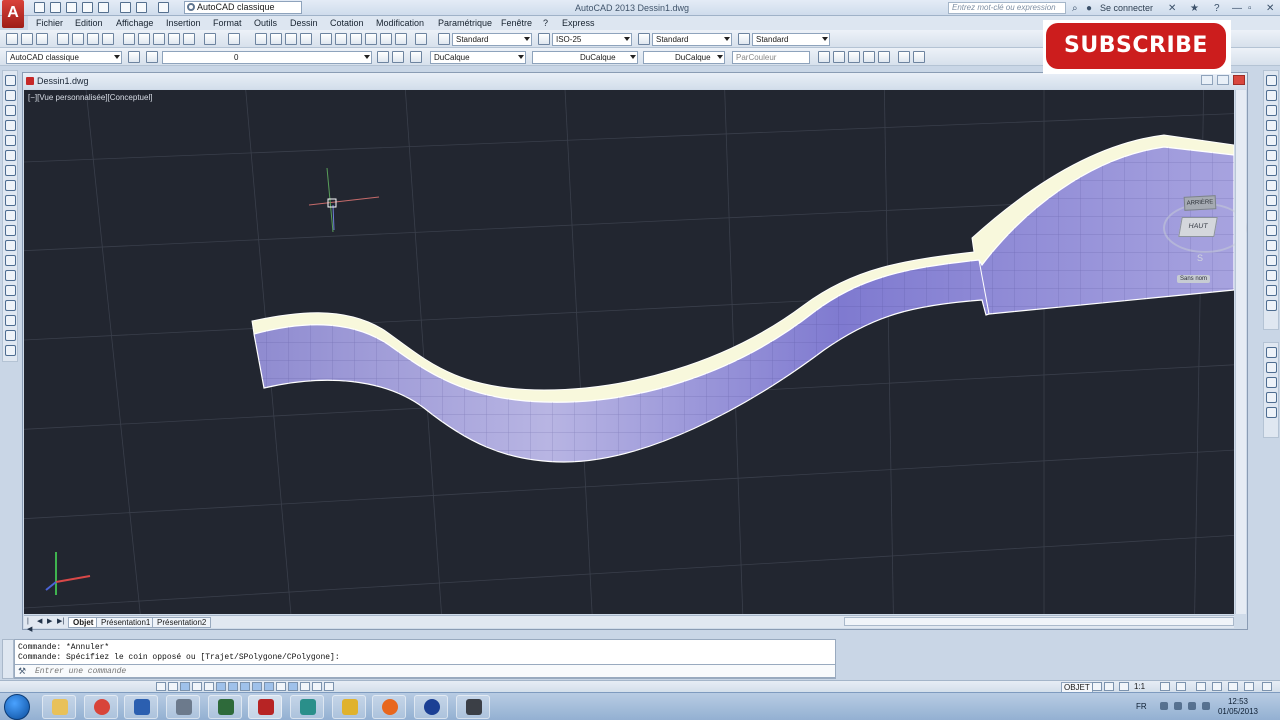 This screenshot has height=720, width=1280. Describe the element at coordinates (1075, 8) in the screenshot. I see `search-icon: ⌕` at that location.